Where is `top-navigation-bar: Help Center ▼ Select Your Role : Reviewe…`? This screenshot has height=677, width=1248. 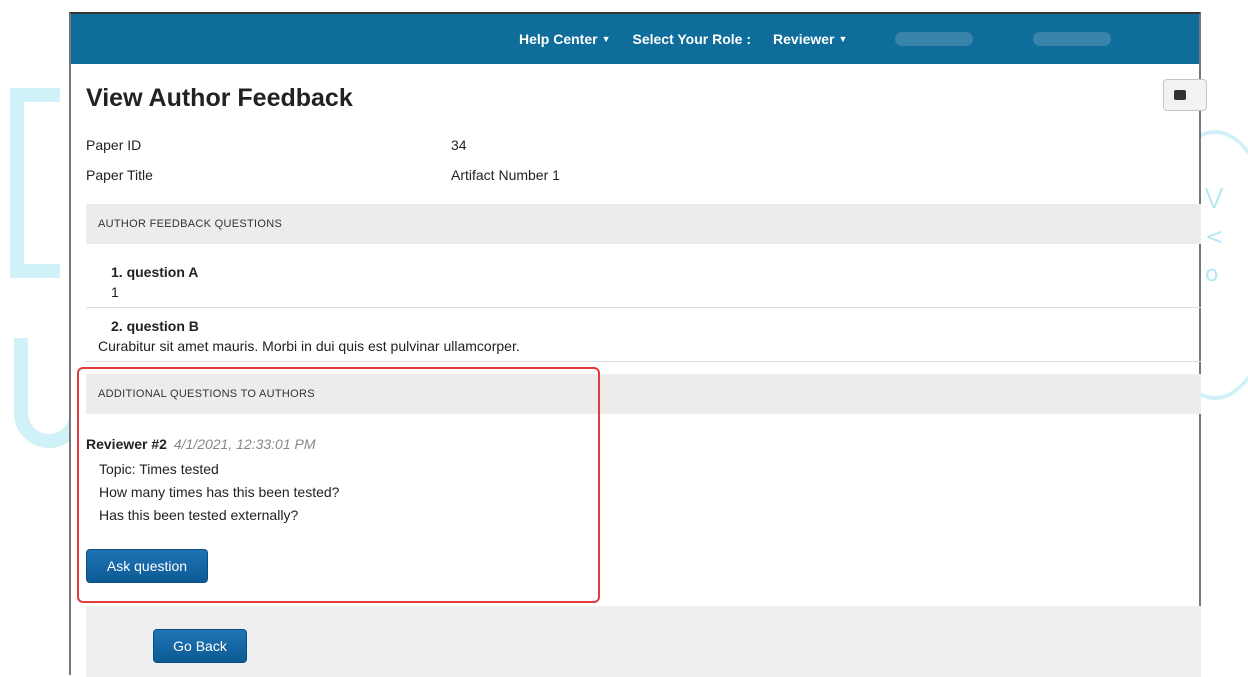 top-navigation-bar: Help Center ▼ Select Your Role : Reviewe… is located at coordinates (635, 39).